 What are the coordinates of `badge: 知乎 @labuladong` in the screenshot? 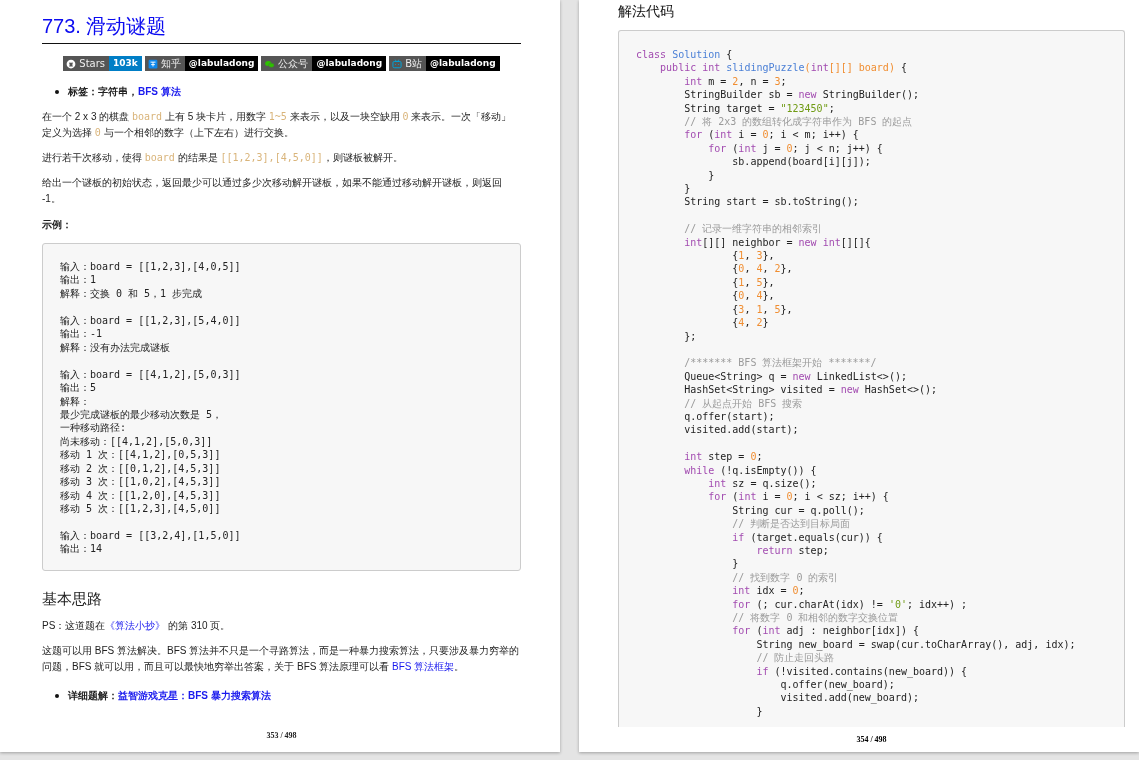 It's located at (201, 63).